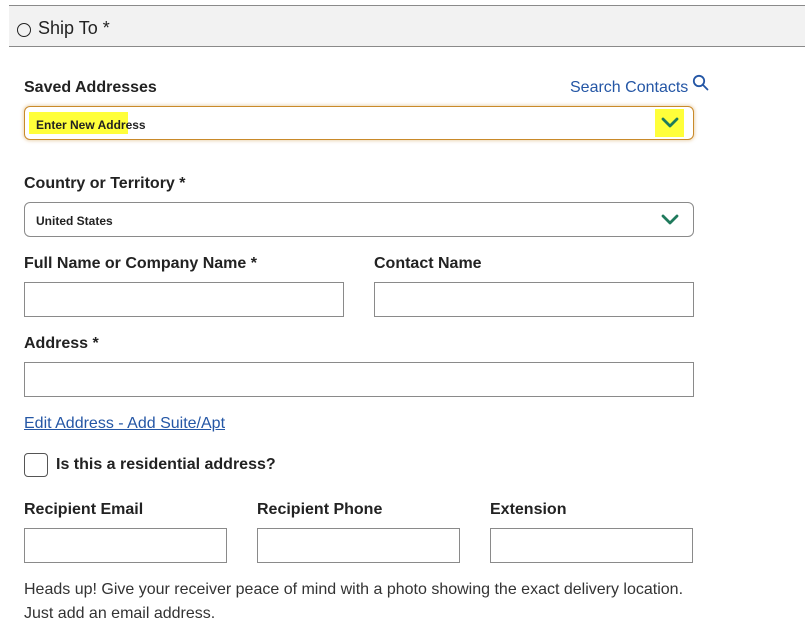 The height and width of the screenshot is (641, 805). I want to click on extension-field, so click(591, 545).